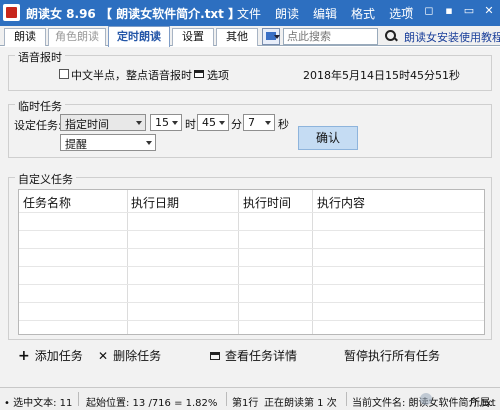 This screenshot has width=500, height=410. I want to click on column-exec-time: 执行时间, so click(267, 202).